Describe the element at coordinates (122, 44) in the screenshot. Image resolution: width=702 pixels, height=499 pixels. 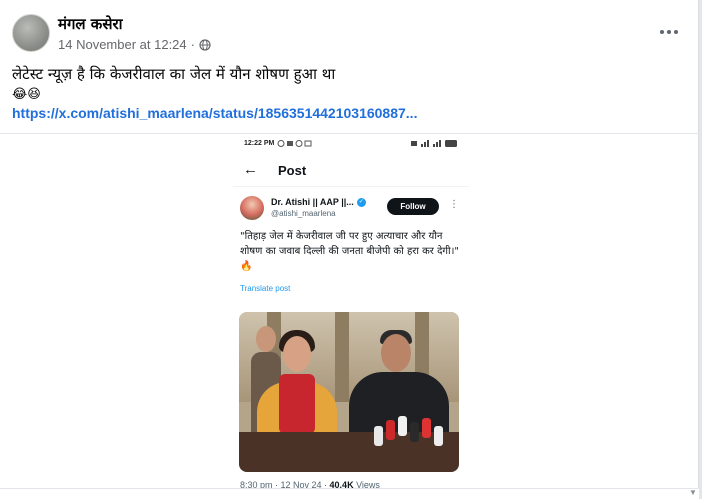
I see `post-date: 14 November at 12:24` at that location.